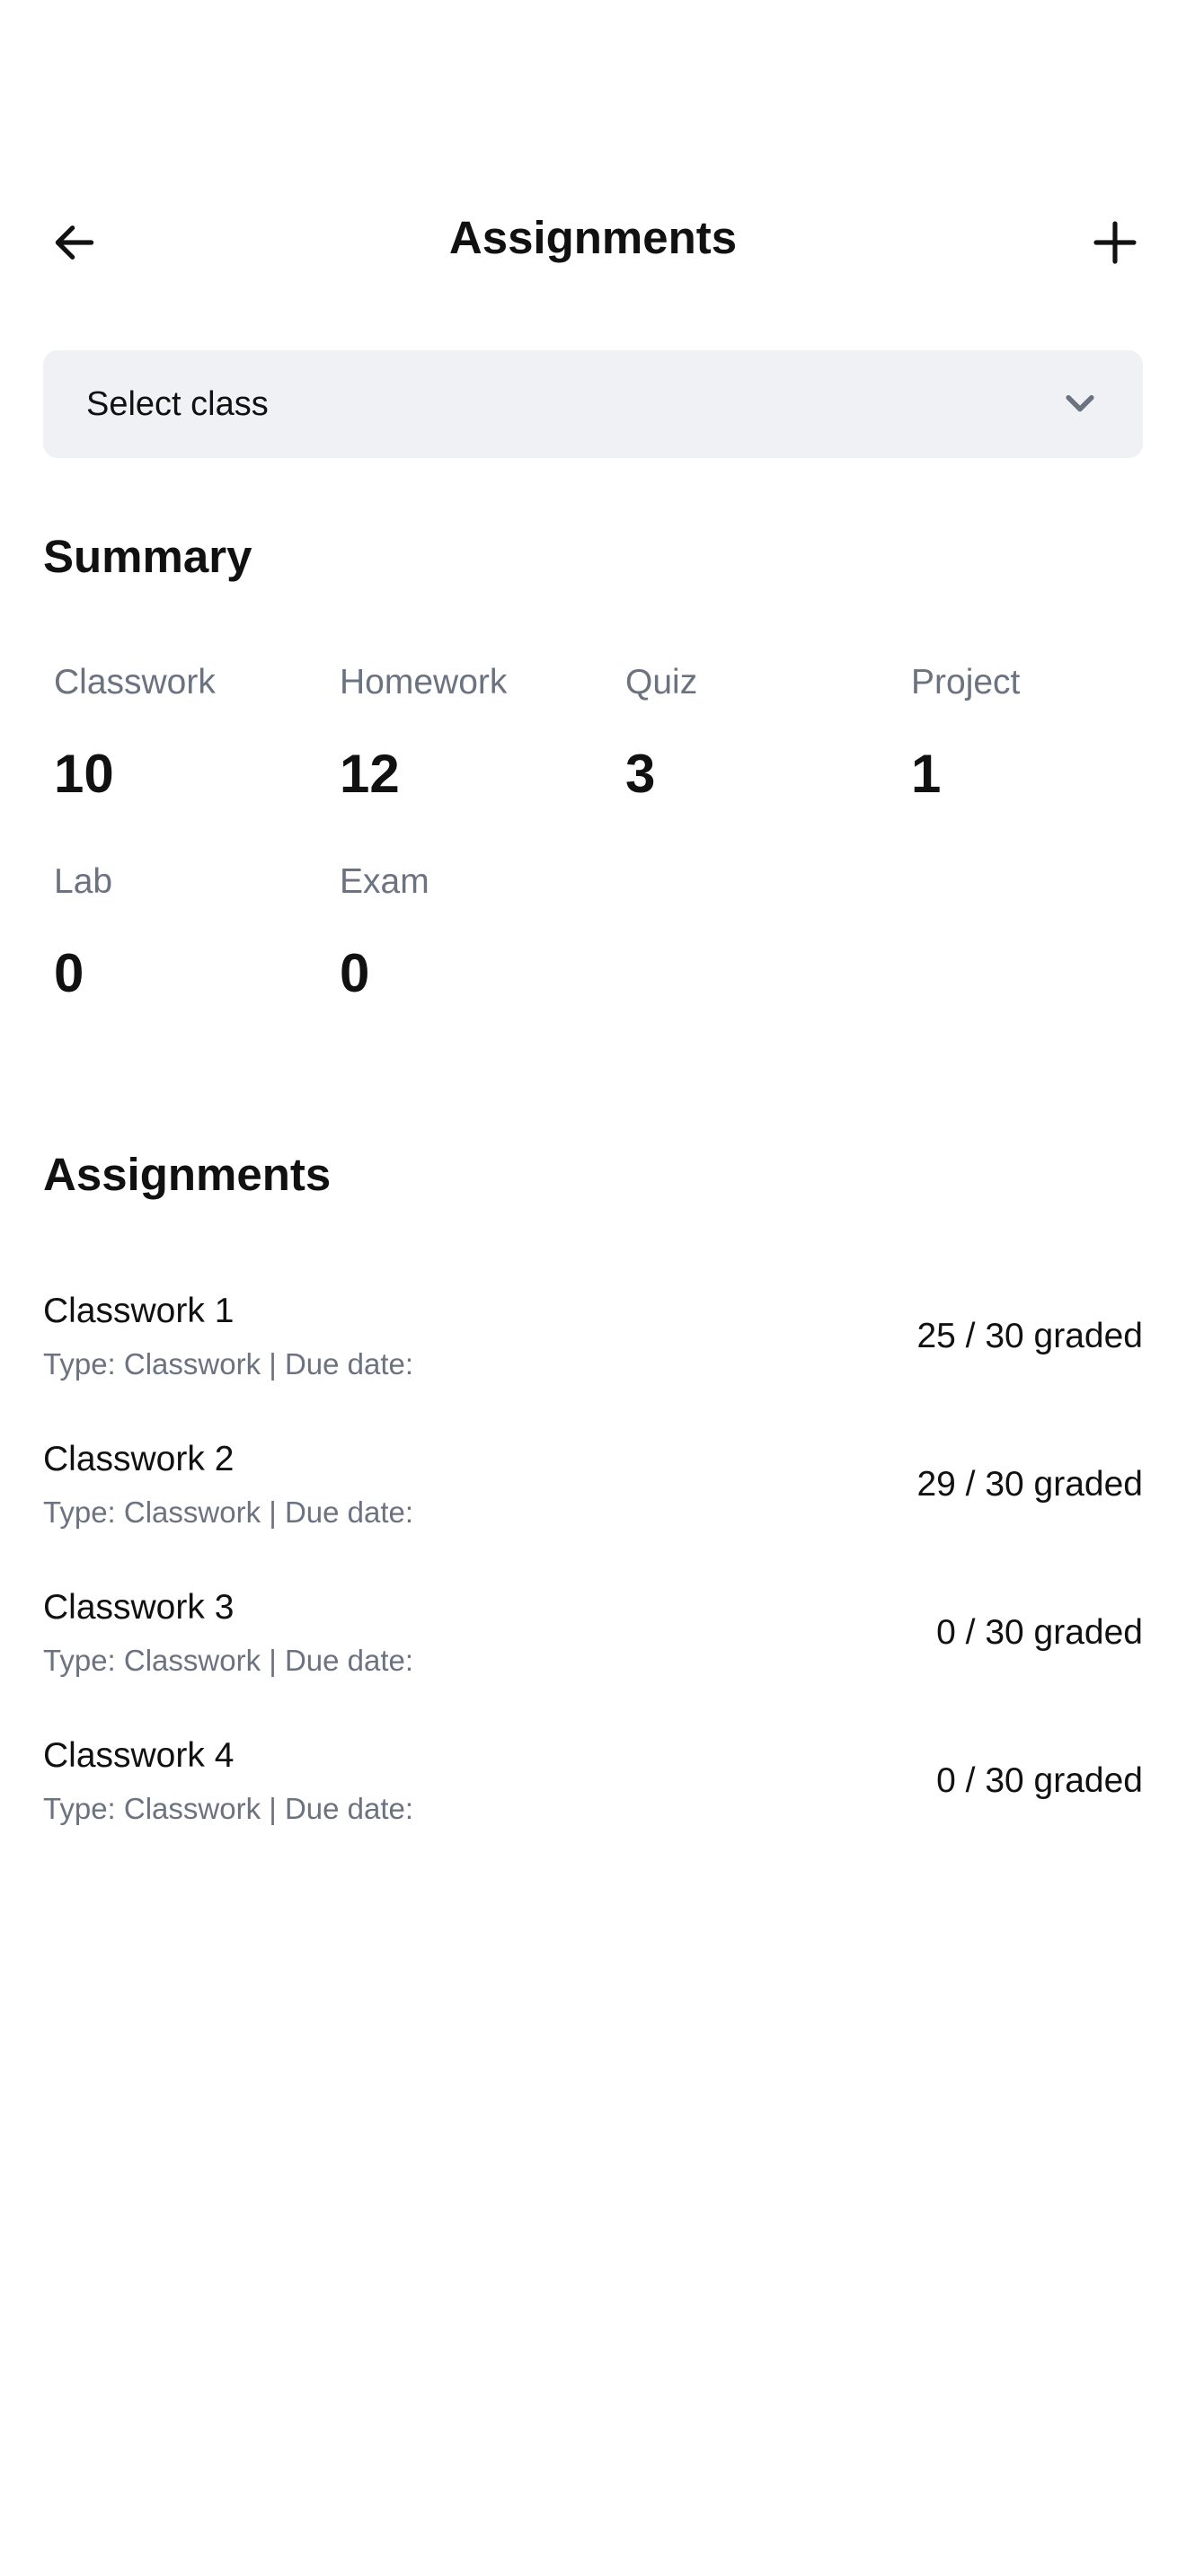 Image resolution: width=1186 pixels, height=2576 pixels. I want to click on assignment-name: Classwork 2, so click(139, 1458).